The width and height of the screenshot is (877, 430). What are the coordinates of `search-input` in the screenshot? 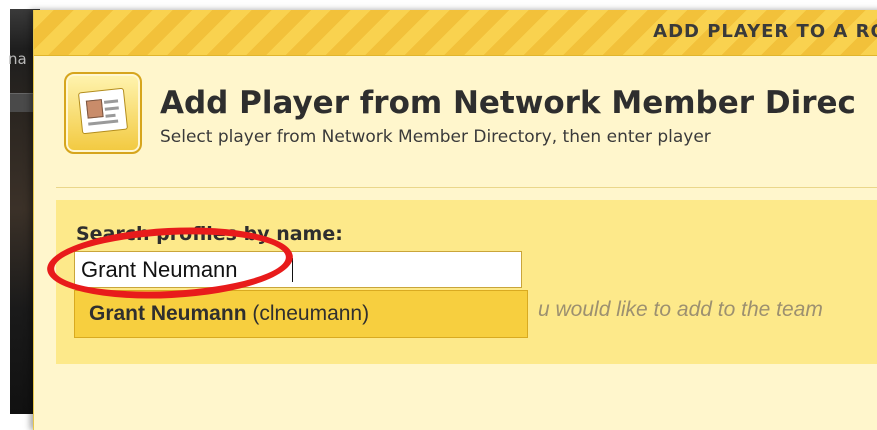 It's located at (298, 269).